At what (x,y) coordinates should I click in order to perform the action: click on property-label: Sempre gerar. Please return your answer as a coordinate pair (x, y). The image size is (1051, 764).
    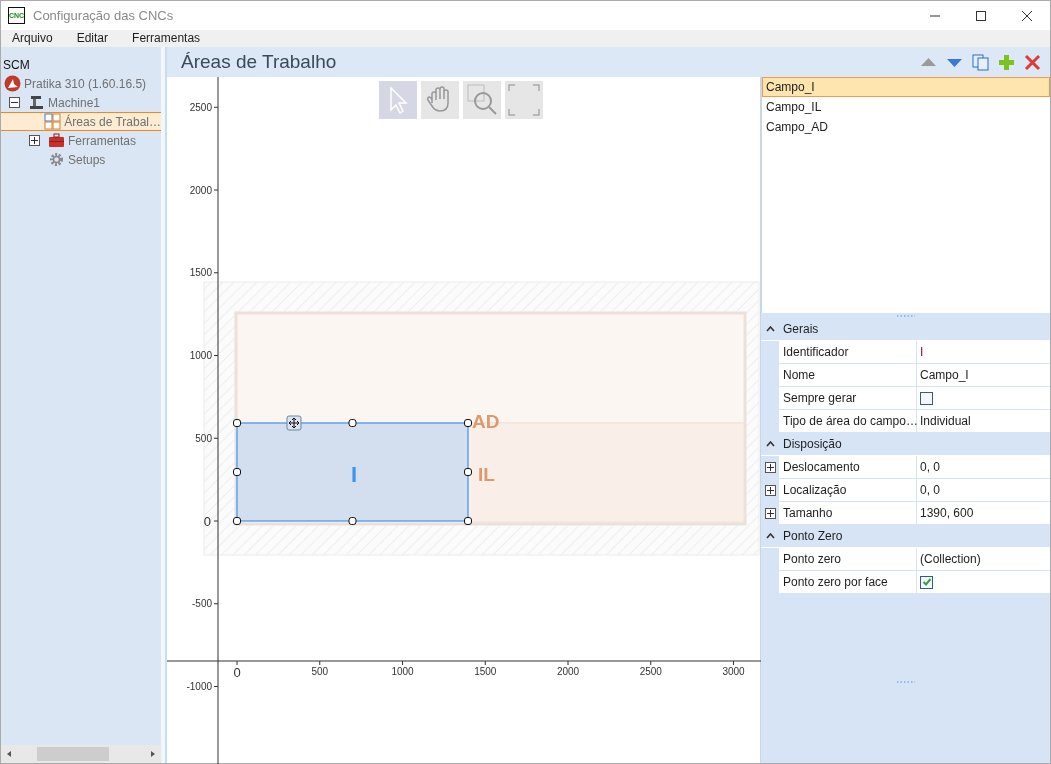
    Looking at the image, I should click on (848, 398).